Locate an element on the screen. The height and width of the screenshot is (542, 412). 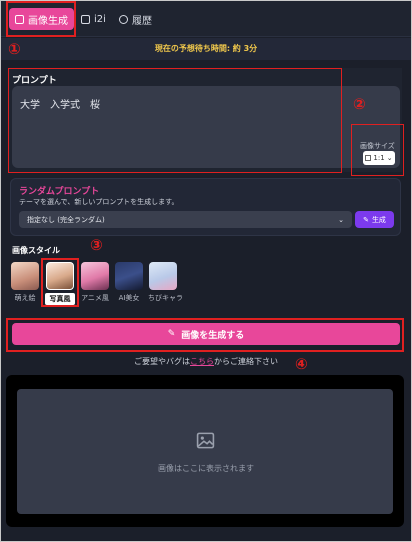
prompt-label: プロンプト is located at coordinates (34, 81).